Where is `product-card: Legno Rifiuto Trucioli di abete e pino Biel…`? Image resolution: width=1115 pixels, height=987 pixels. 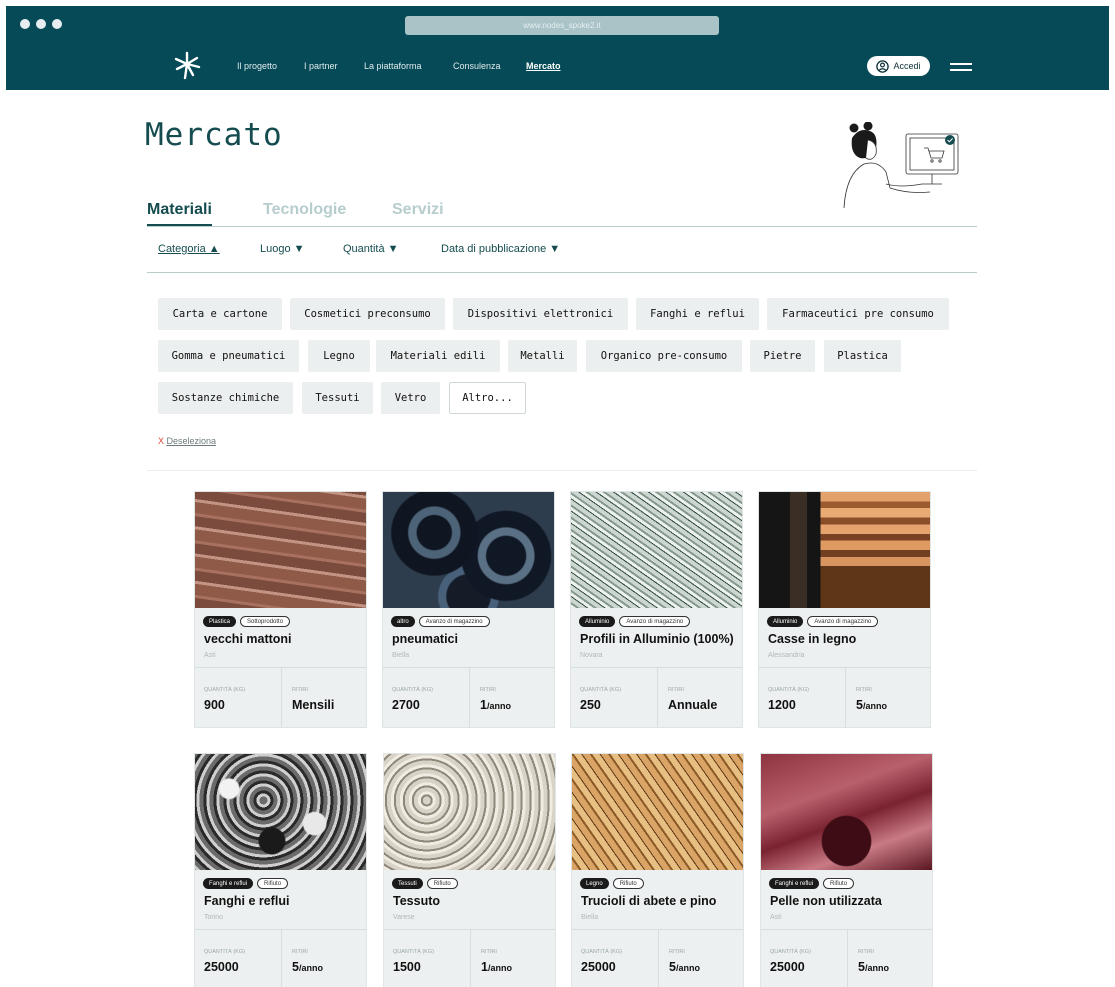
product-card: Legno Rifiuto Trucioli di abete e pino Biel… is located at coordinates (657, 870).